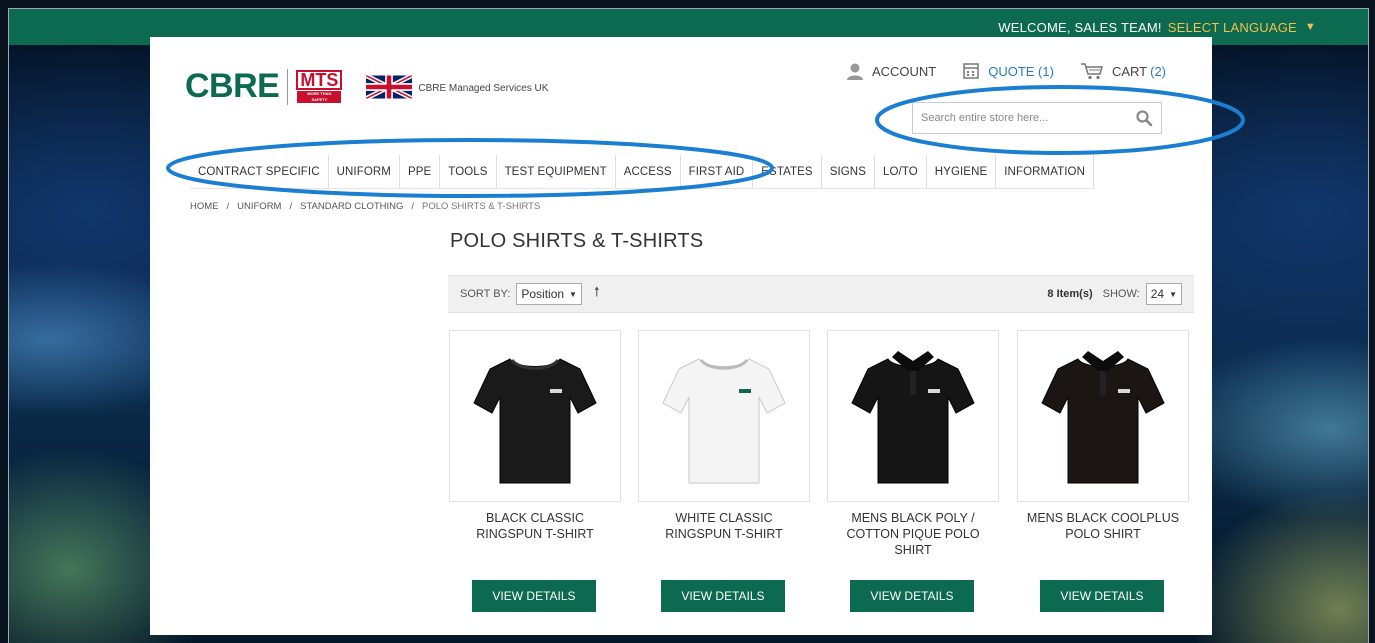 This screenshot has height=643, width=1375. Describe the element at coordinates (535, 526) in the screenshot. I see `product-name: BLACK CLASSIC RINGSPUN T-SHIRT` at that location.